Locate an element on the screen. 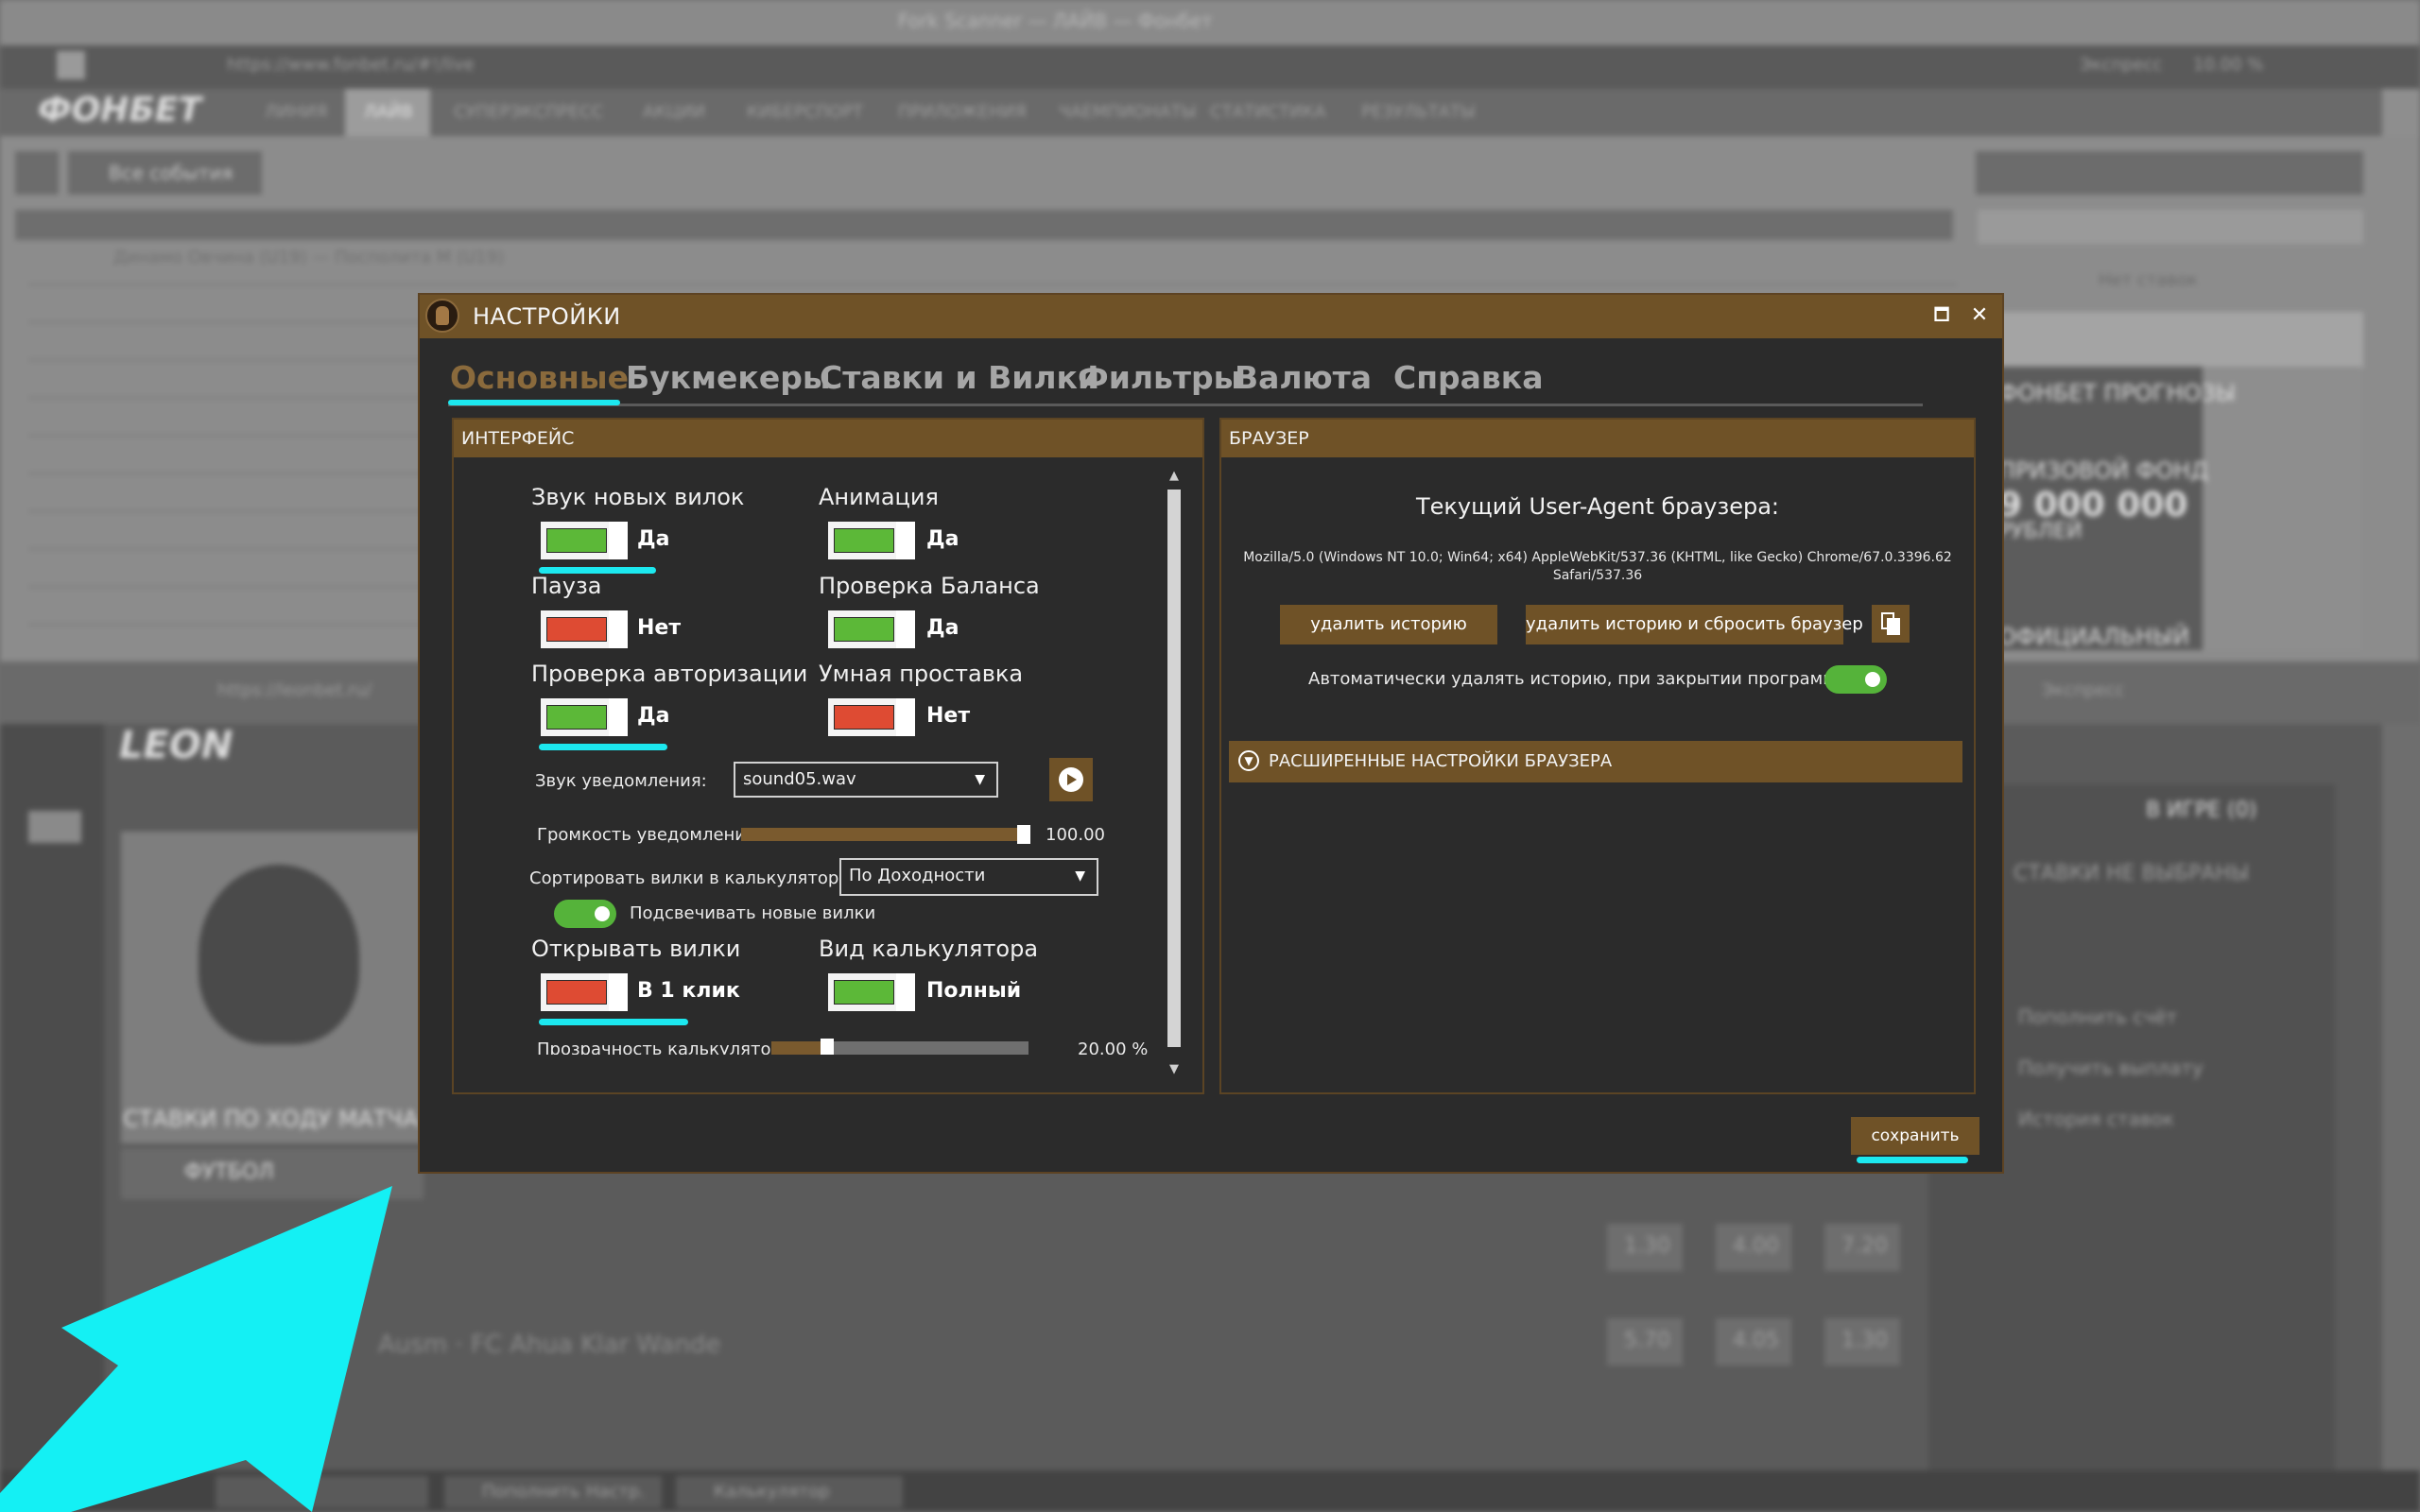  tab-main: Основные is located at coordinates (539, 377).